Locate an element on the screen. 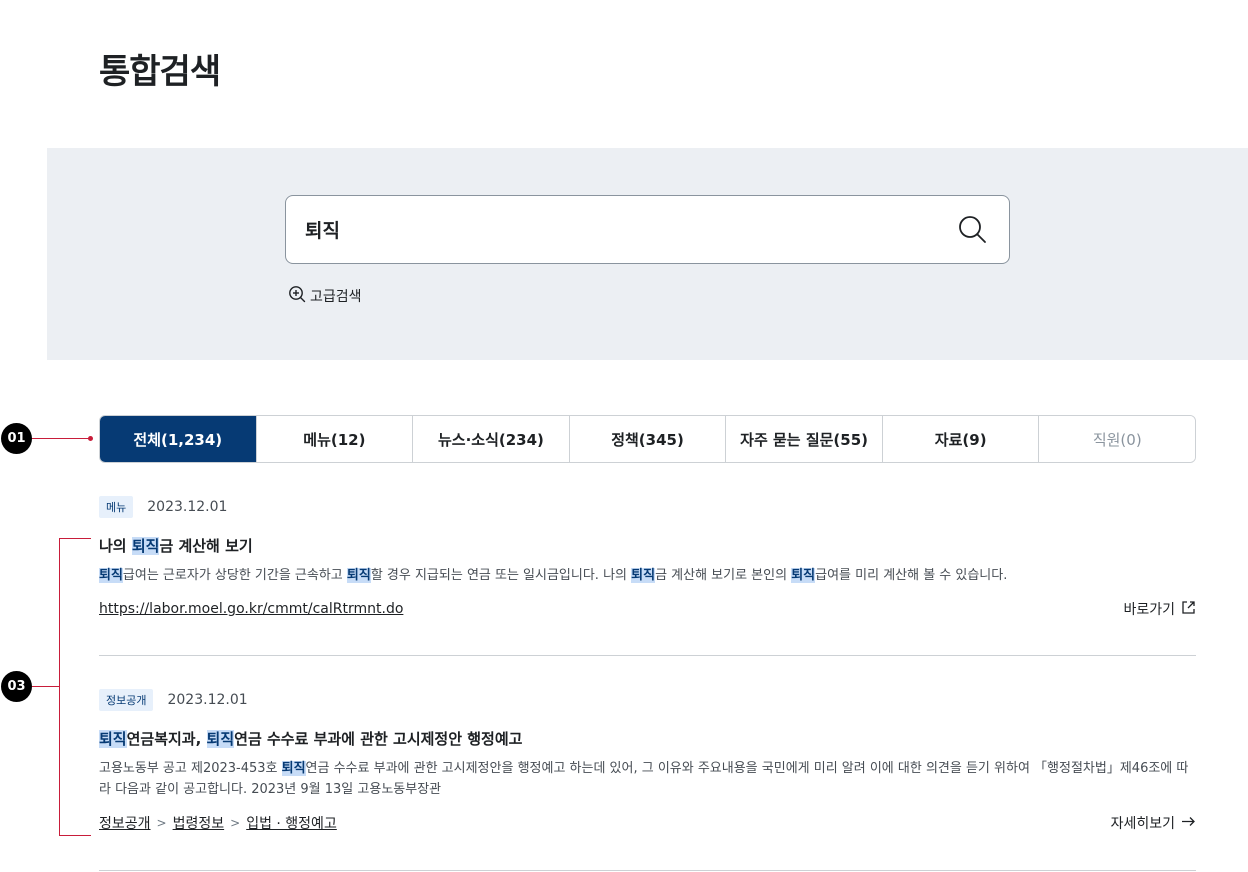 This screenshot has width=1248, height=872. tab-faq: 자주 묻는 질문(55) is located at coordinates (804, 439).